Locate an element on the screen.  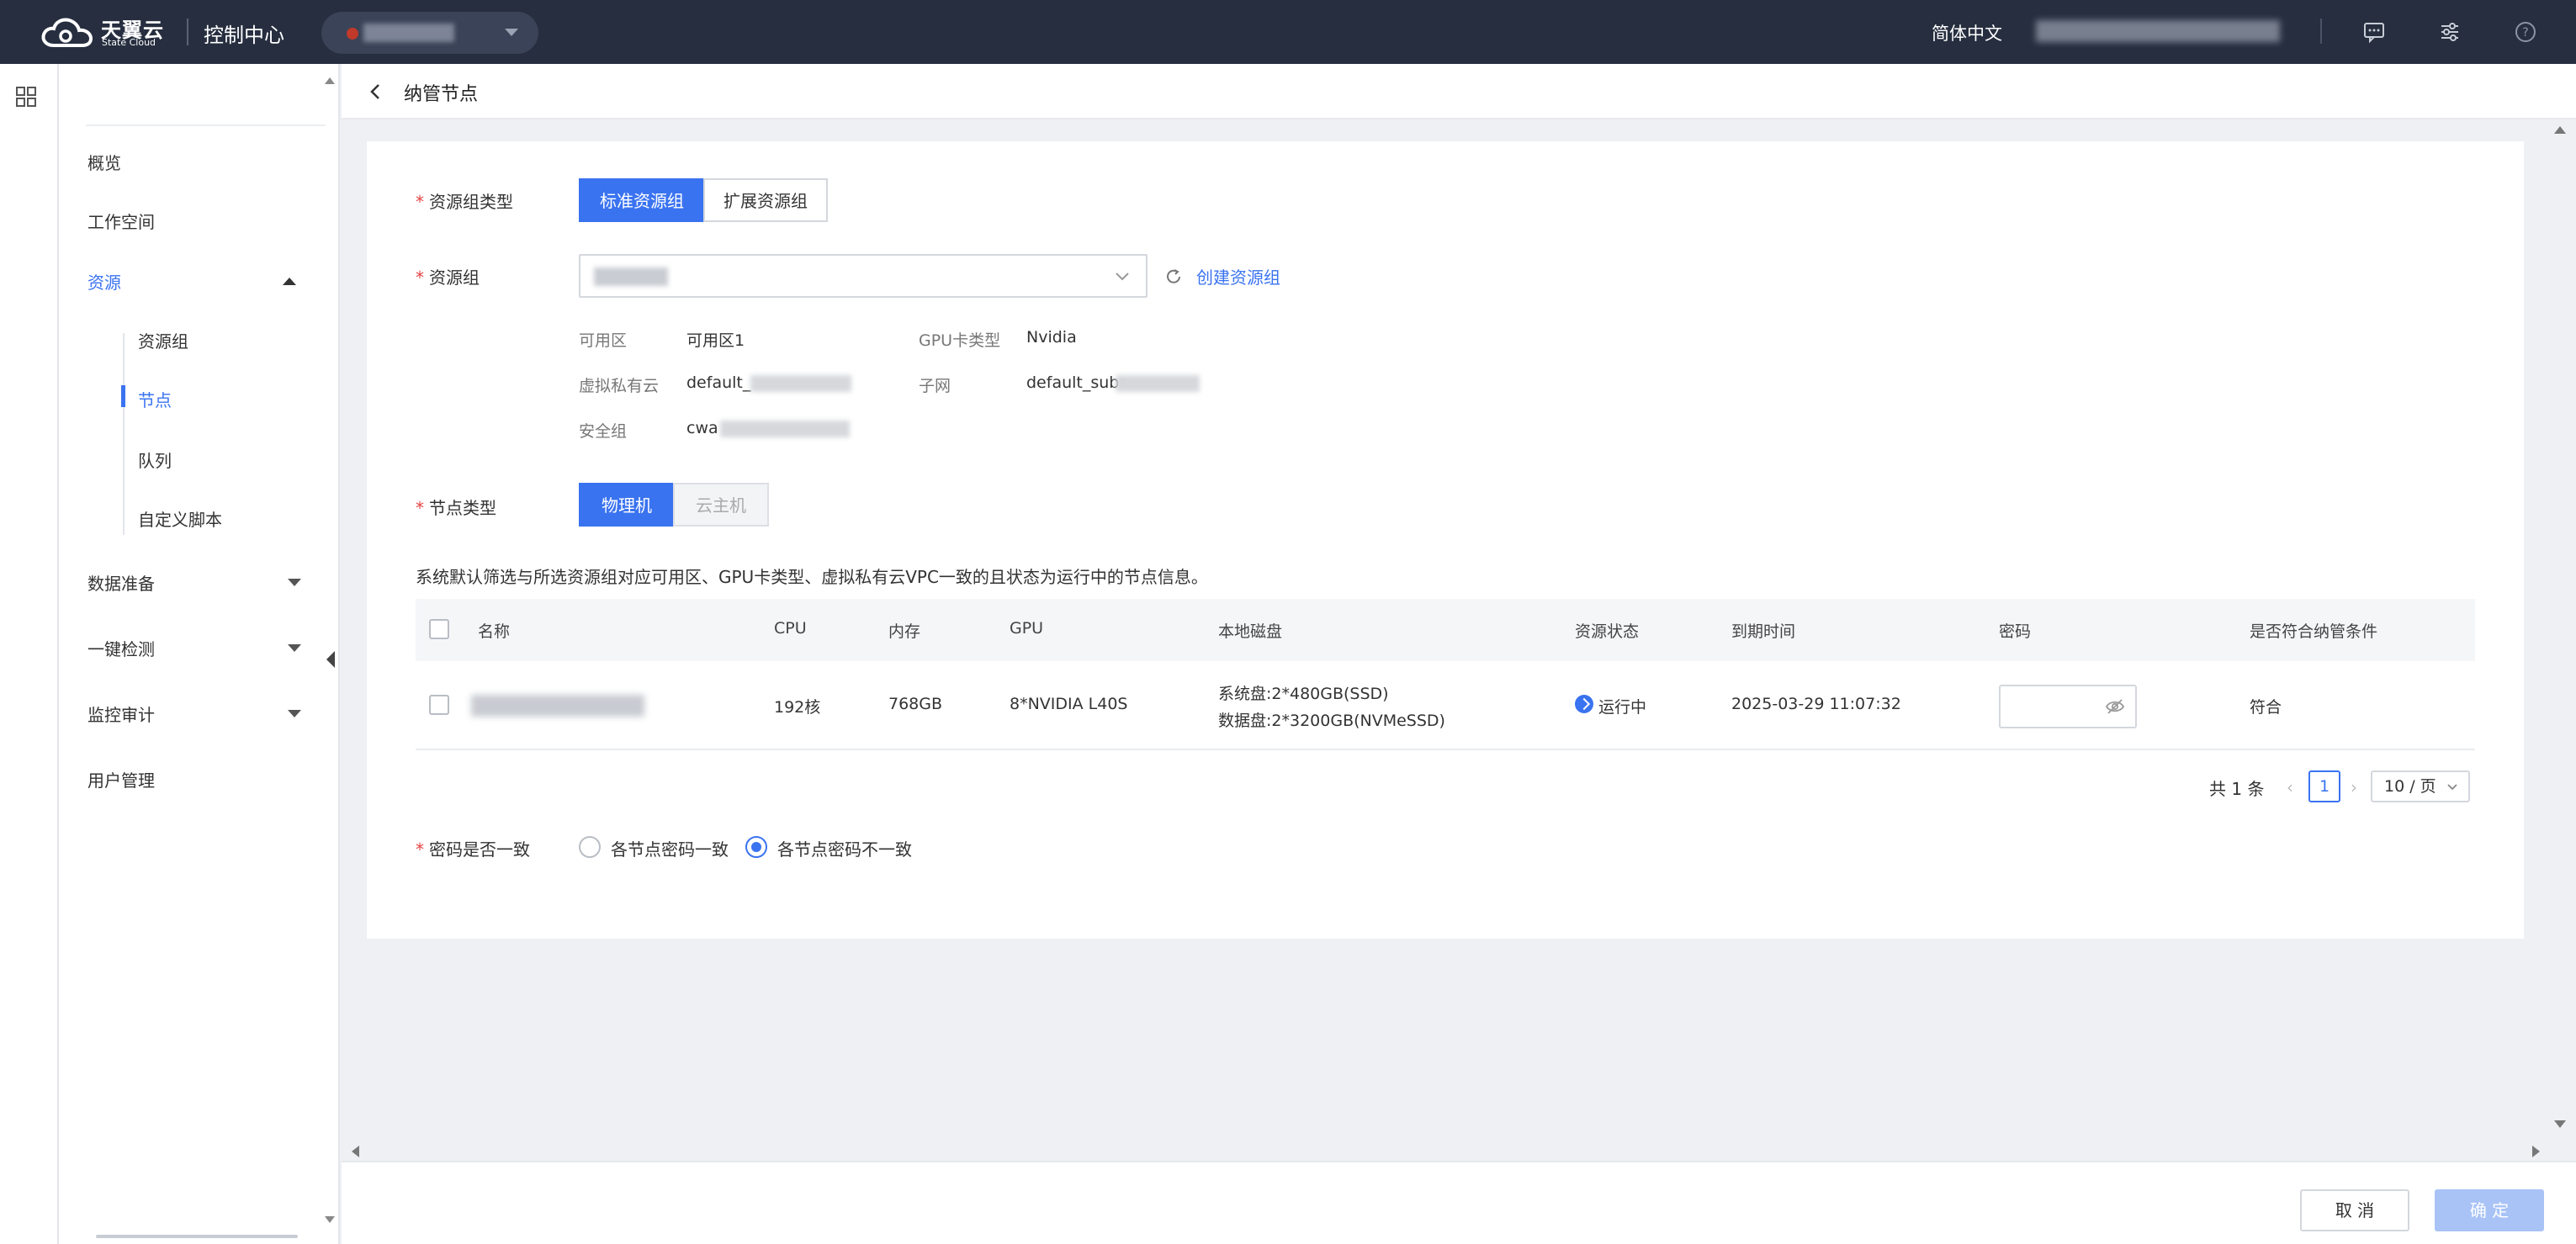
page-number: 1 is located at coordinates (2324, 786).